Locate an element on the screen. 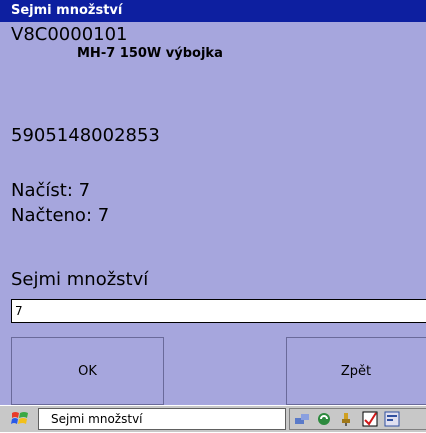  ok-button: OK is located at coordinates (87, 371).